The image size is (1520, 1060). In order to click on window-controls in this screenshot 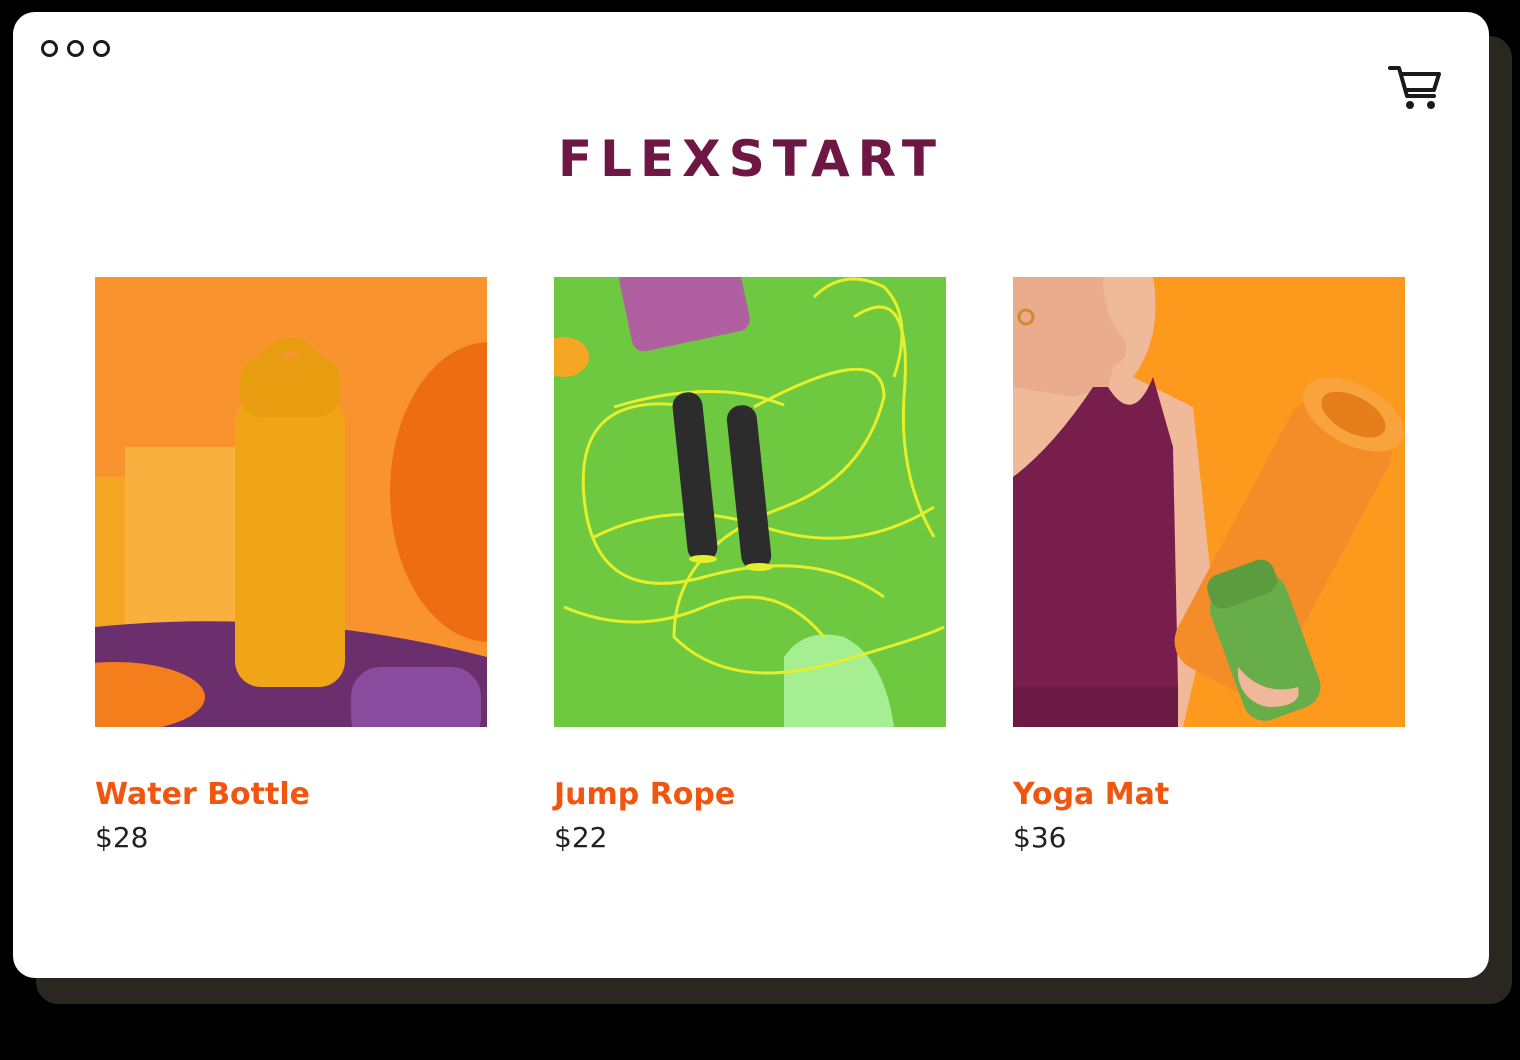, I will do `click(75, 48)`.